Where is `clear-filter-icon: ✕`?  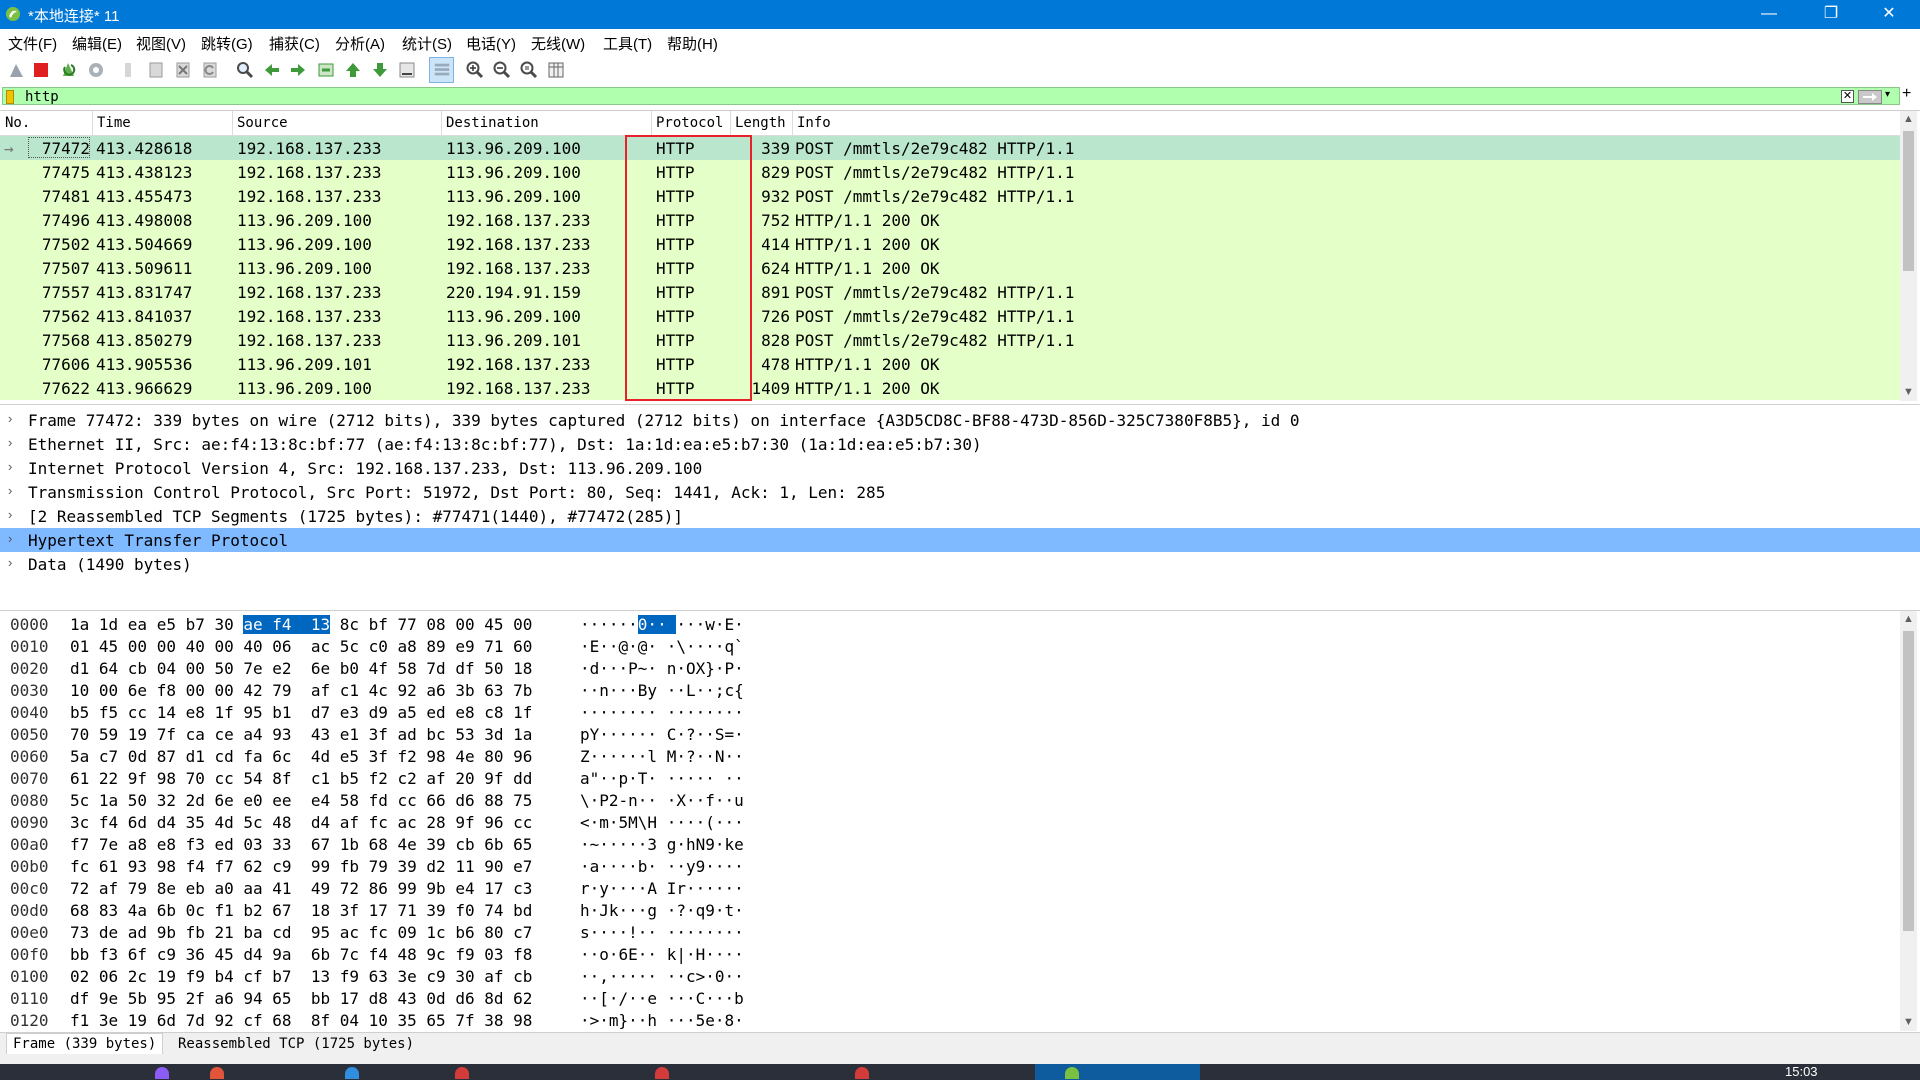 clear-filter-icon: ✕ is located at coordinates (1847, 96).